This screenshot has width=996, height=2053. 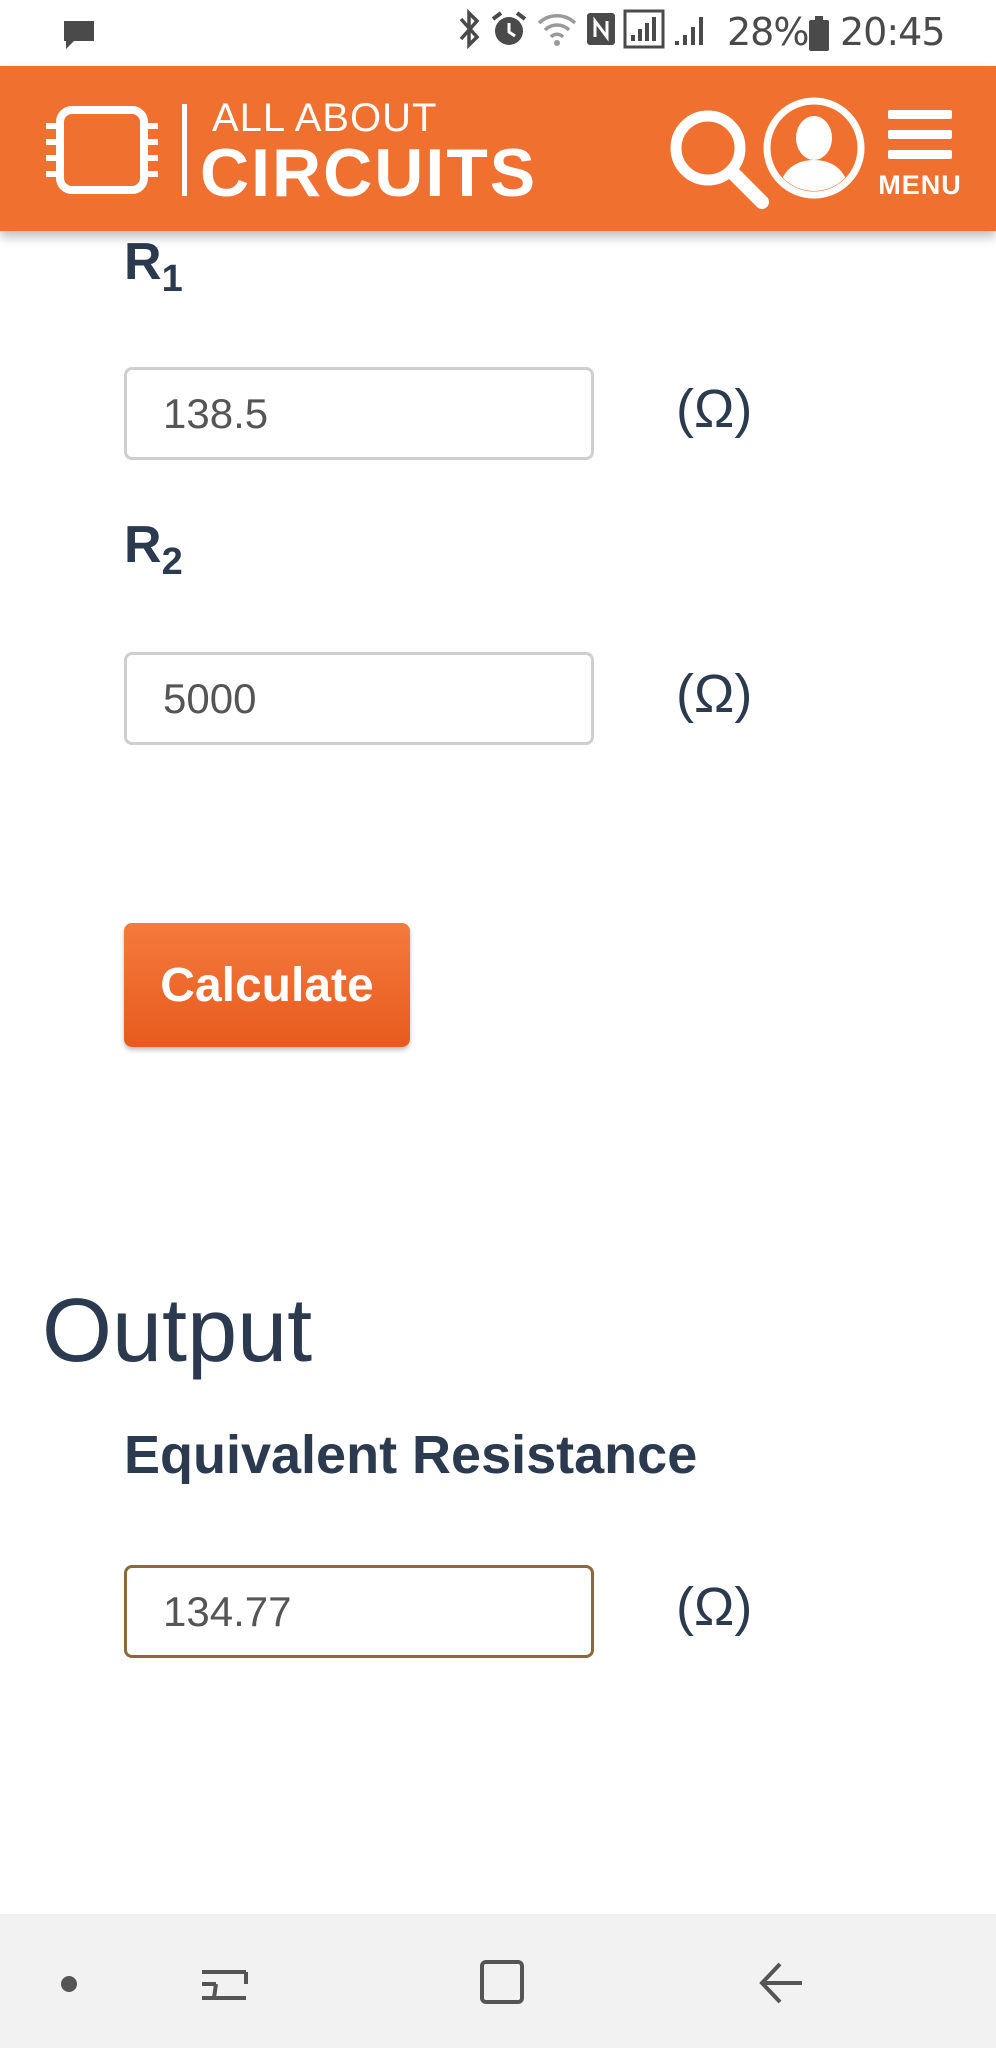 I want to click on logo-text-bottom: CIRCUITS, so click(x=368, y=173).